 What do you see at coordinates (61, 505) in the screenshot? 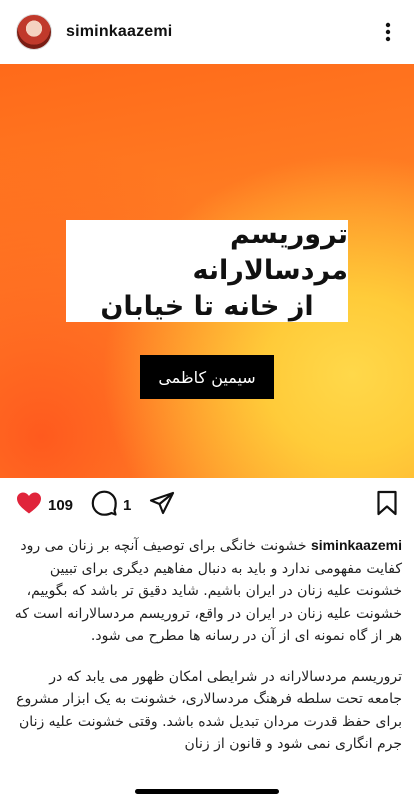
I see `like-count: 109` at bounding box center [61, 505].